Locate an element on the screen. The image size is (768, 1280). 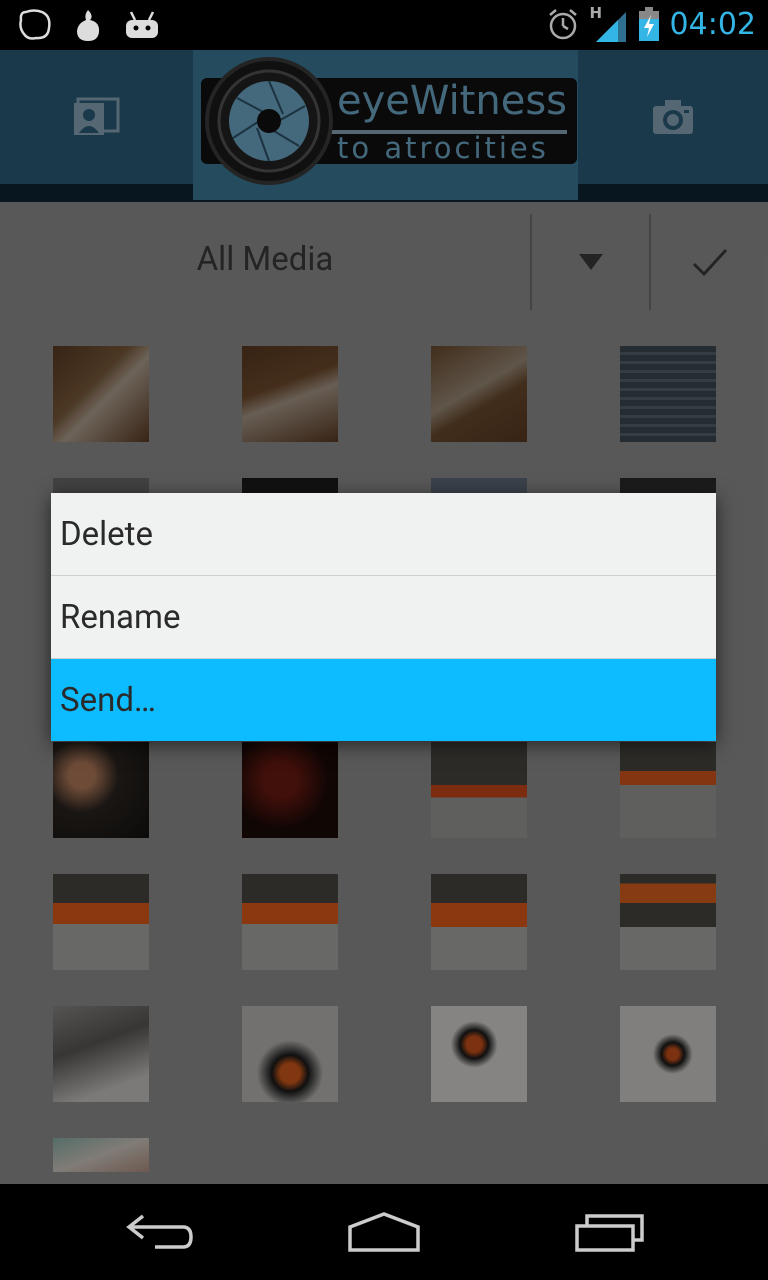
android-icon is located at coordinates (142, 24).